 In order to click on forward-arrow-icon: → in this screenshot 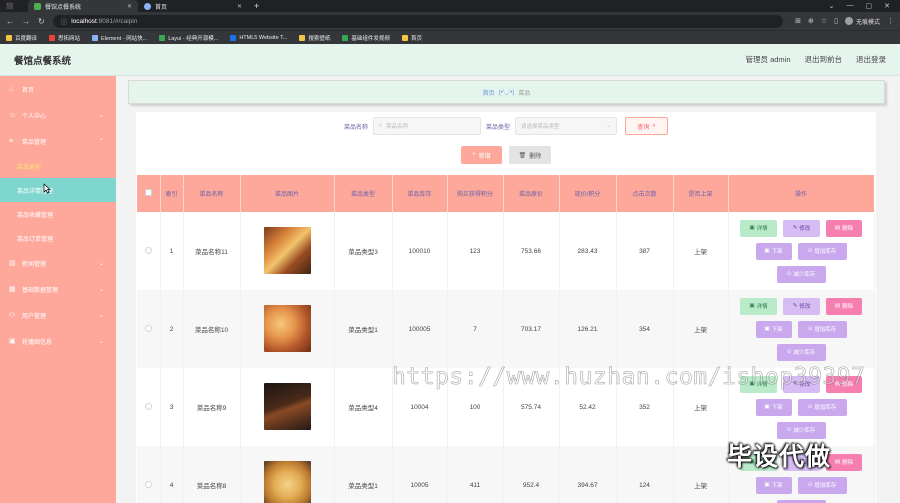, I will do `click(26, 21)`.